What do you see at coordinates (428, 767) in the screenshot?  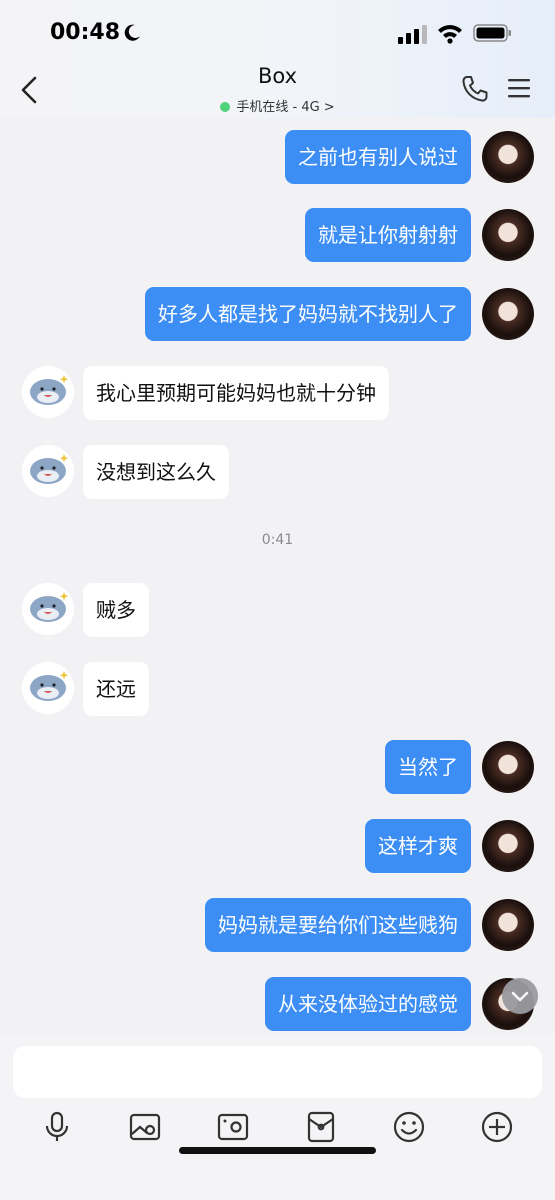 I see `message-bubble: 当然了` at bounding box center [428, 767].